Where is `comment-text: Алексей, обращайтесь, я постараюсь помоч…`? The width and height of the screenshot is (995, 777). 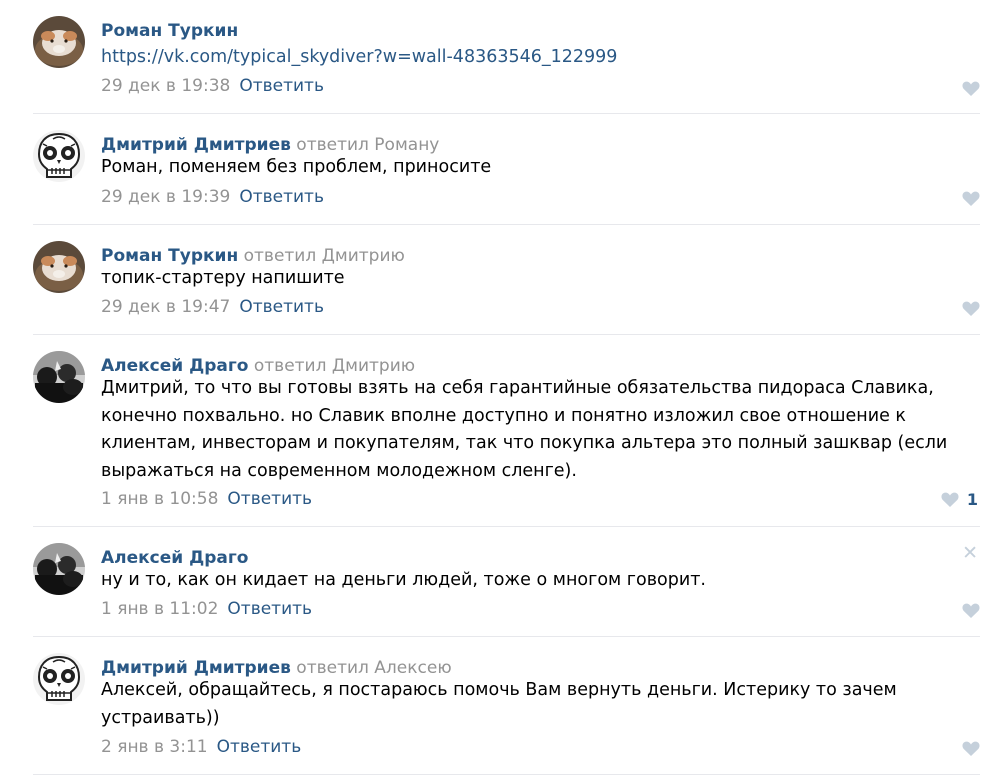 comment-text: Алексей, обращайтесь, я постараюсь помоч… is located at coordinates (499, 704).